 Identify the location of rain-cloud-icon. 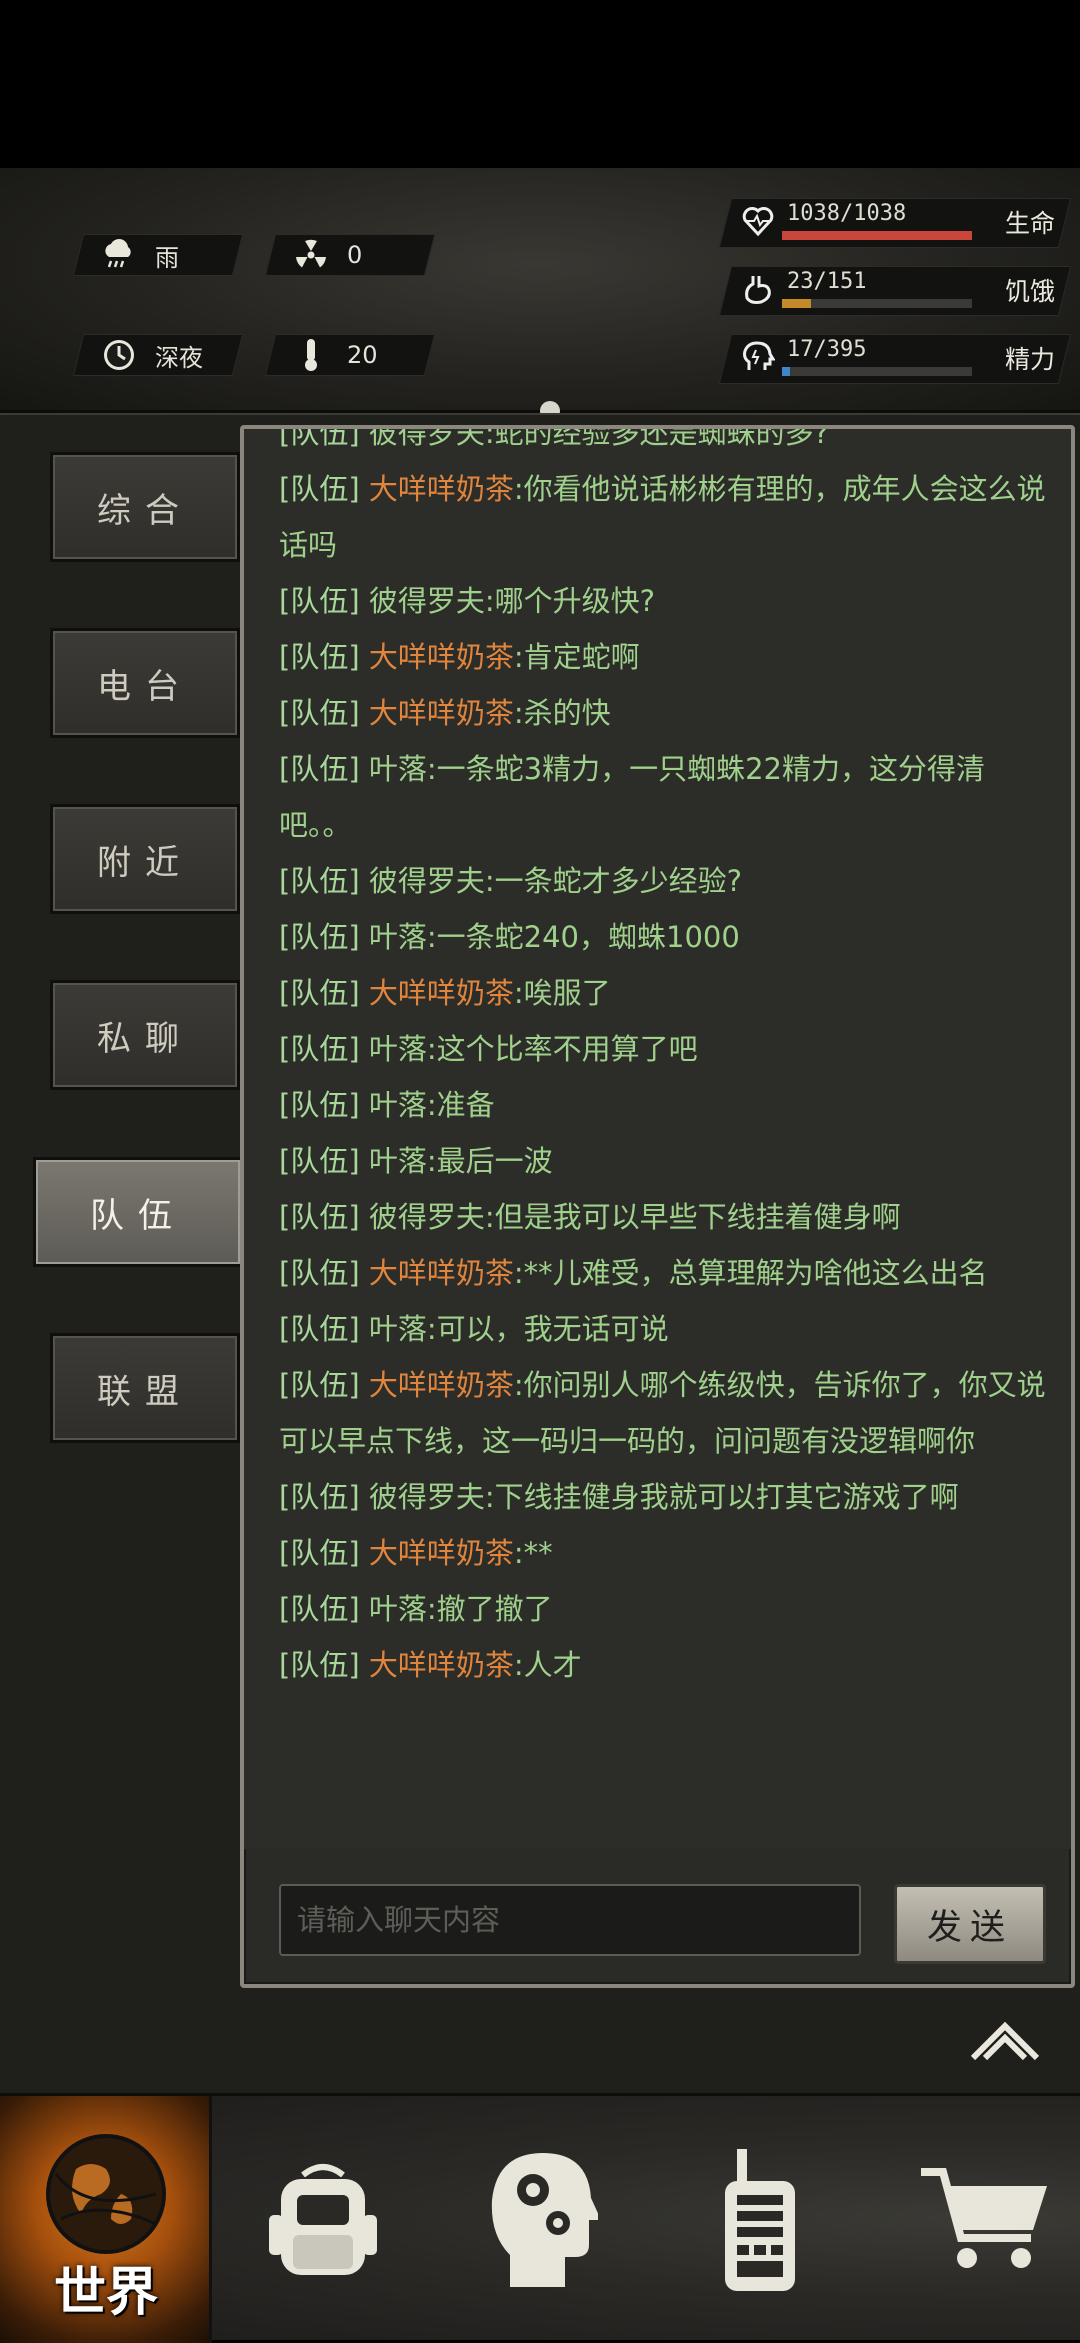
(119, 255).